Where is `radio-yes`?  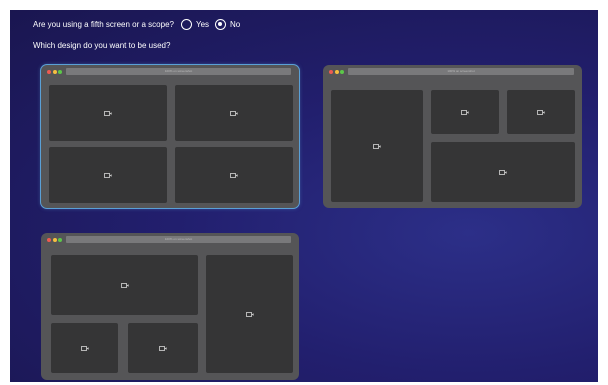 radio-yes is located at coordinates (186, 24).